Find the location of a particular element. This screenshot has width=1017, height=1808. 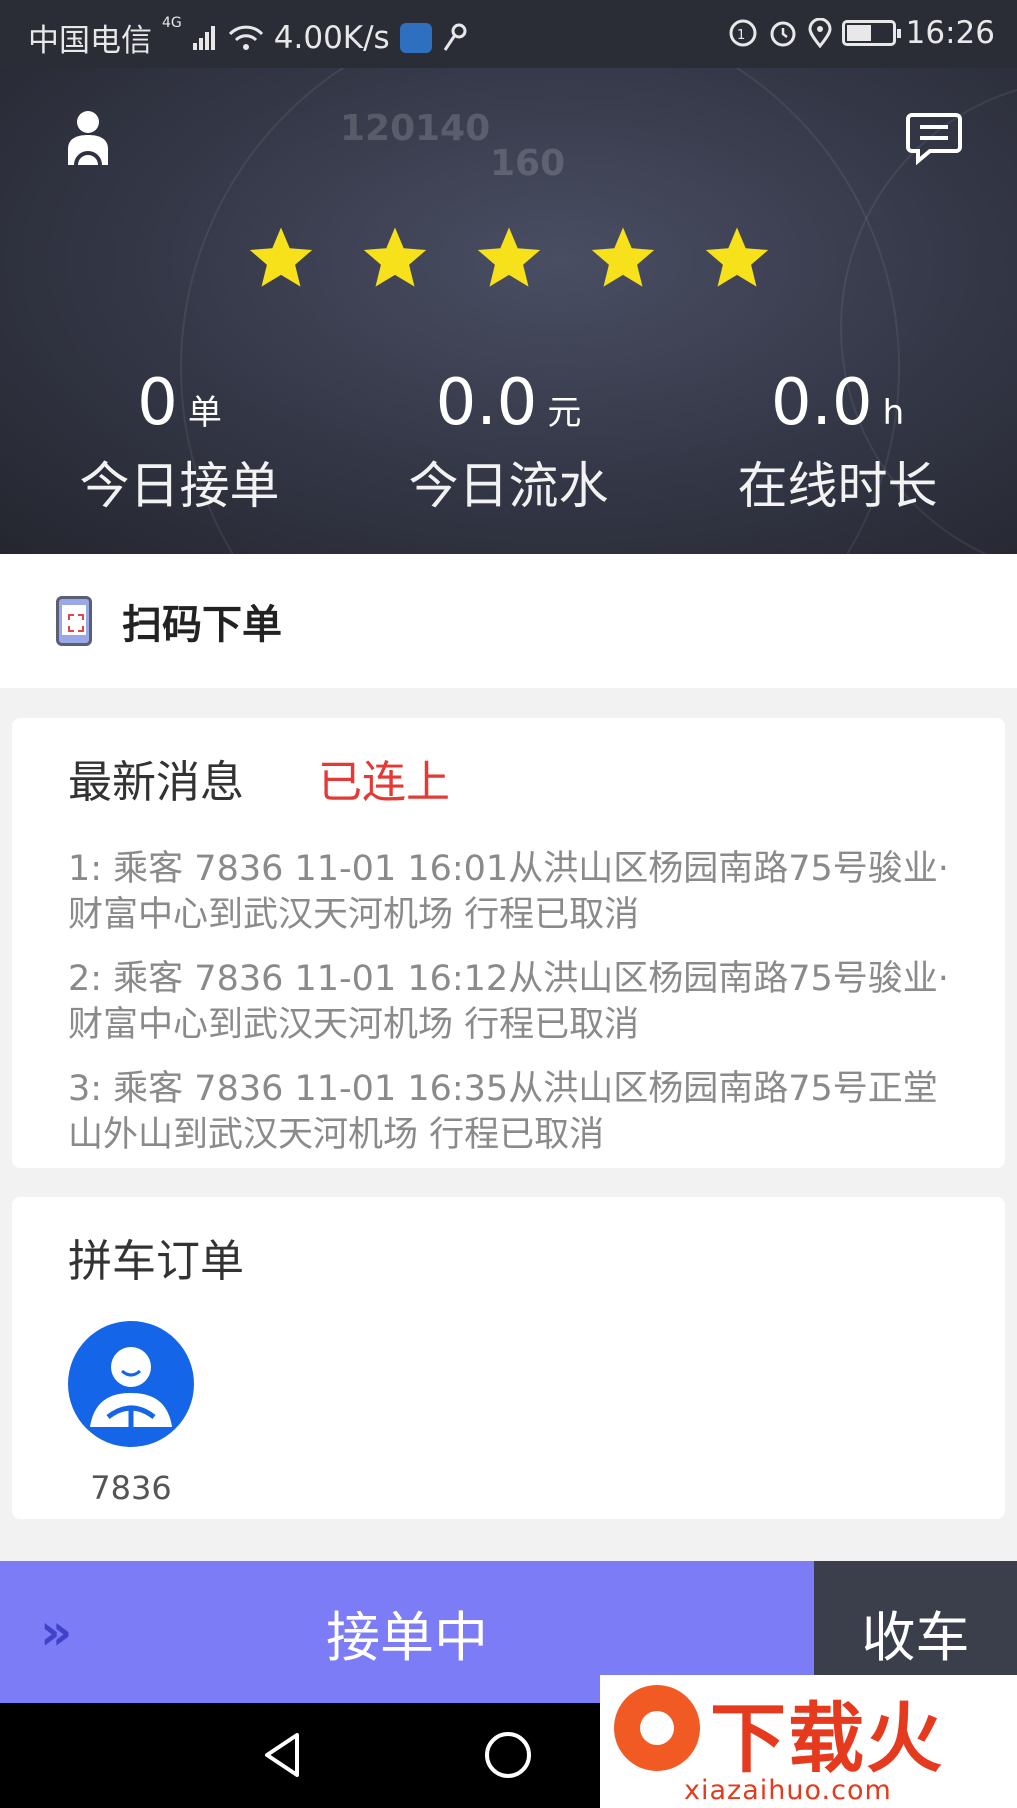

alarm-icon is located at coordinates (783, 33).